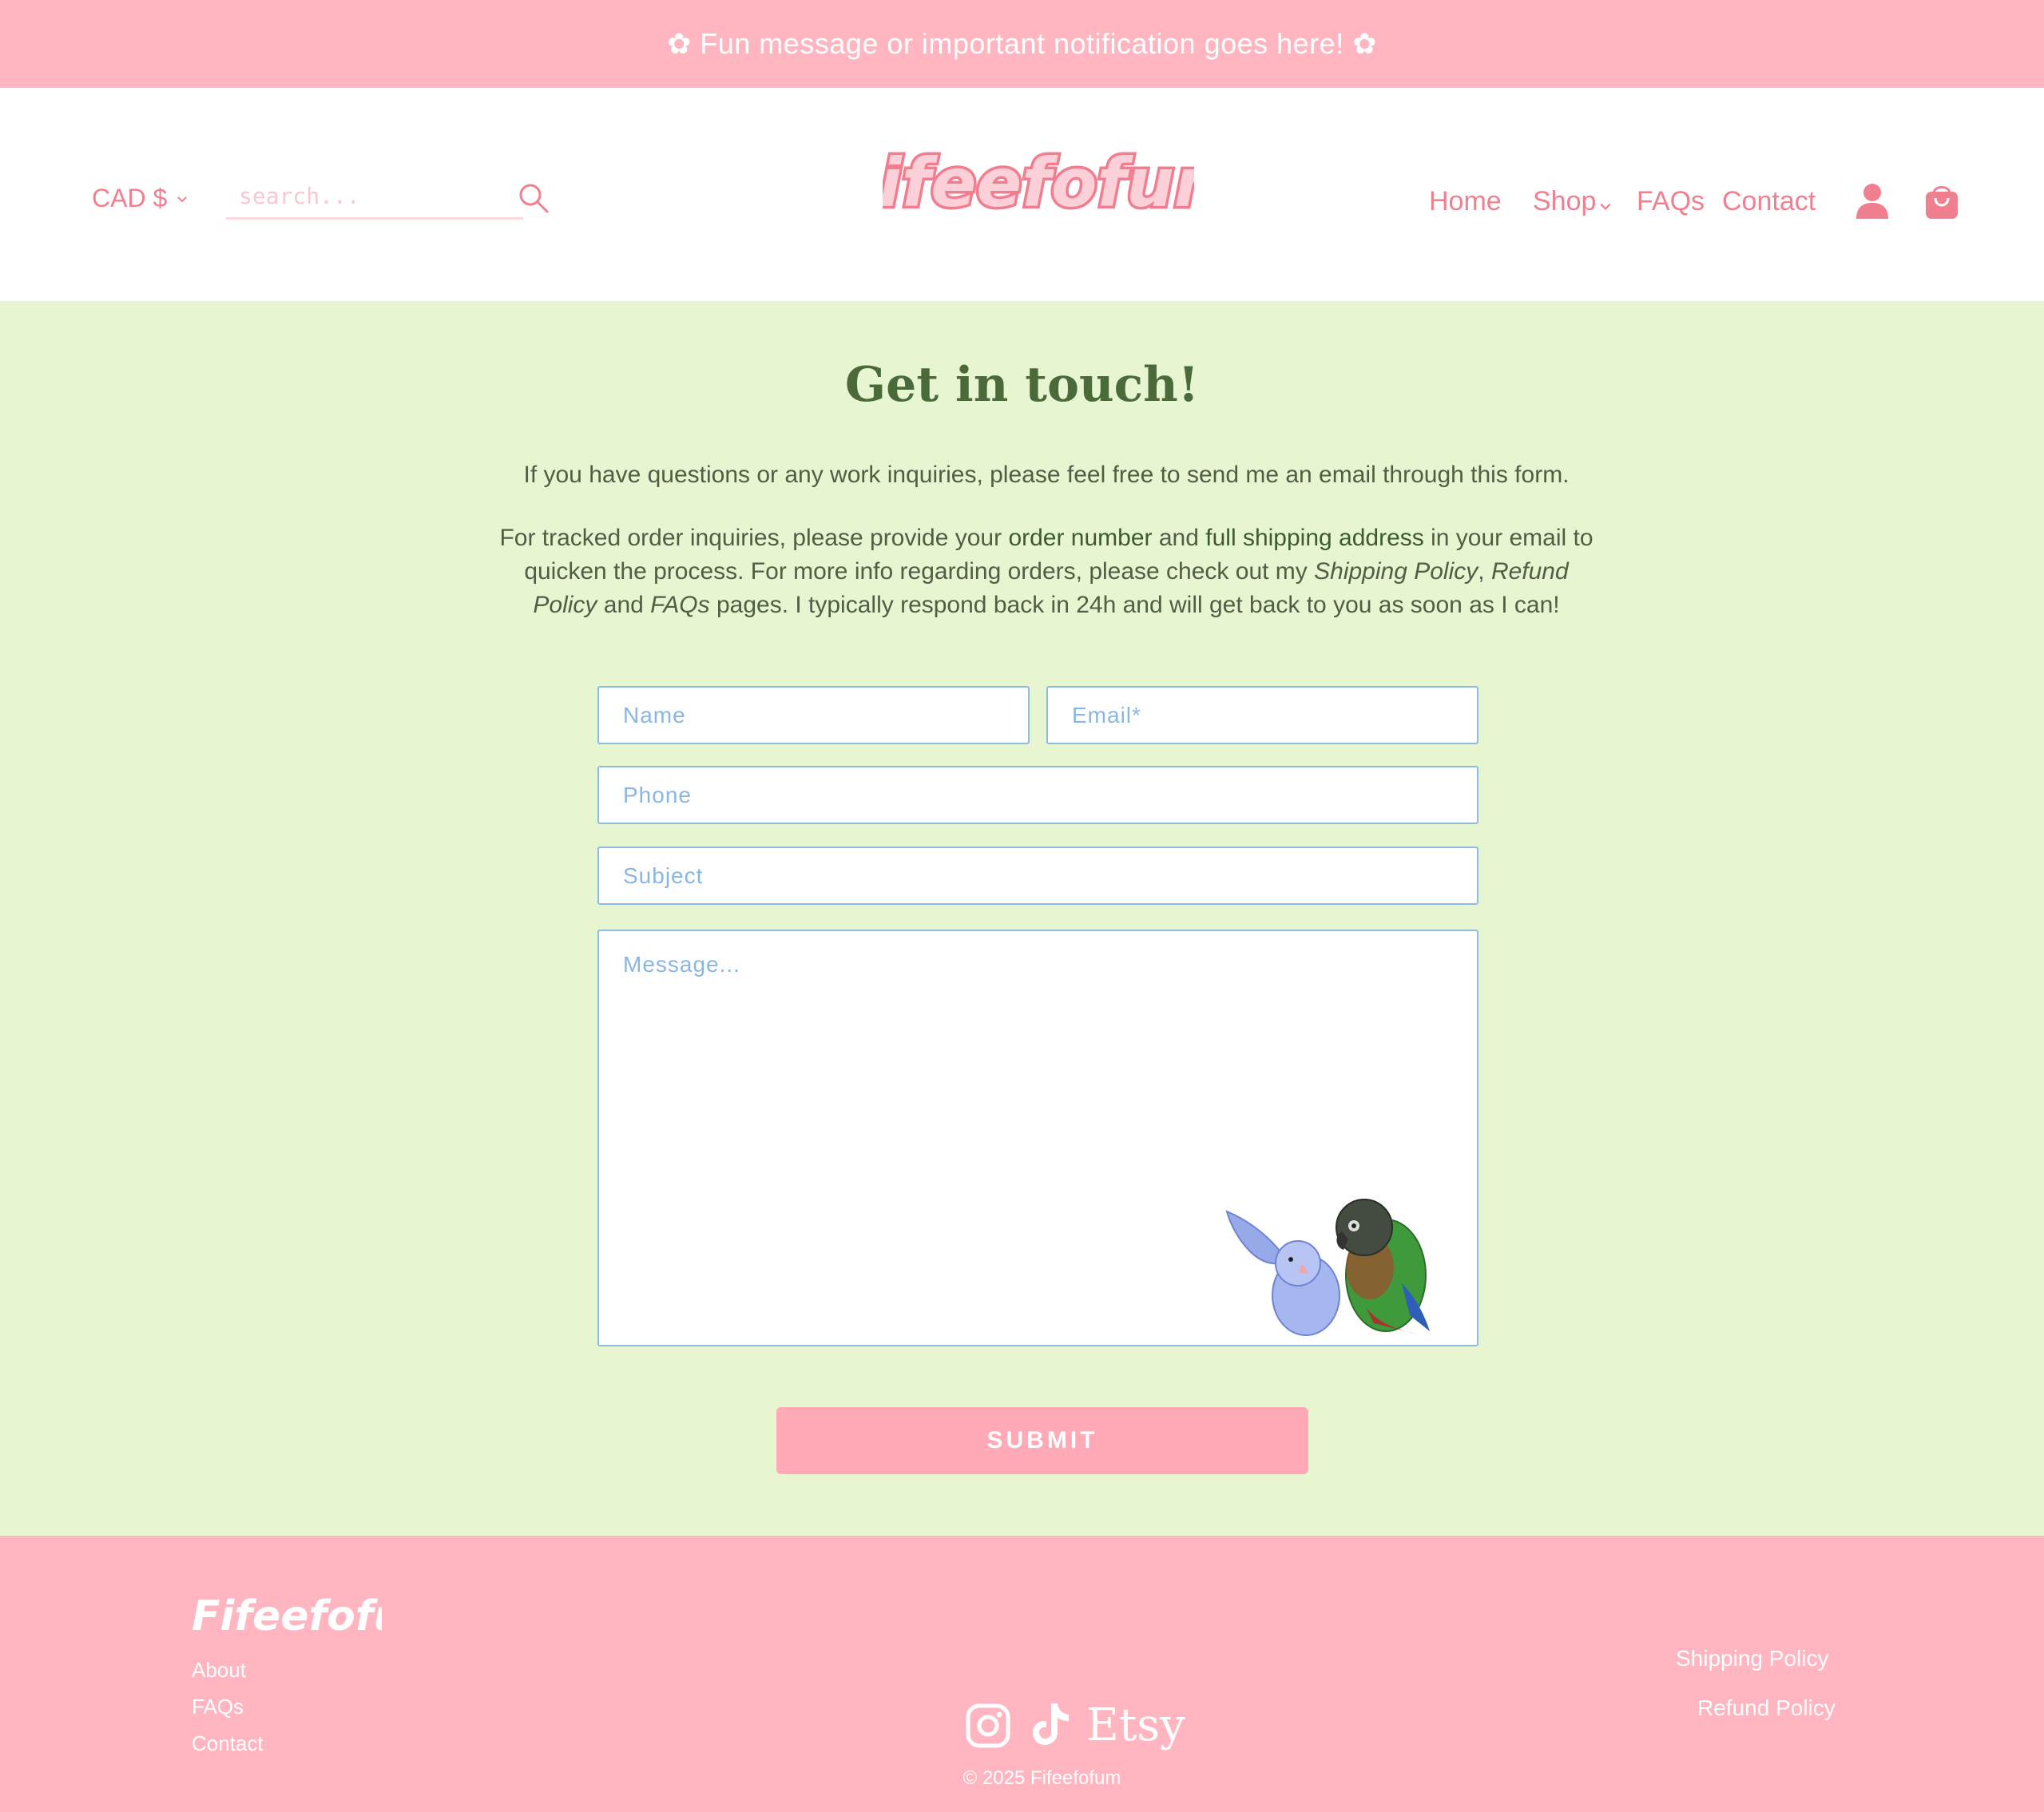 The height and width of the screenshot is (1812, 2044). What do you see at coordinates (1135, 1725) in the screenshot?
I see `etsy-link: Etsy` at bounding box center [1135, 1725].